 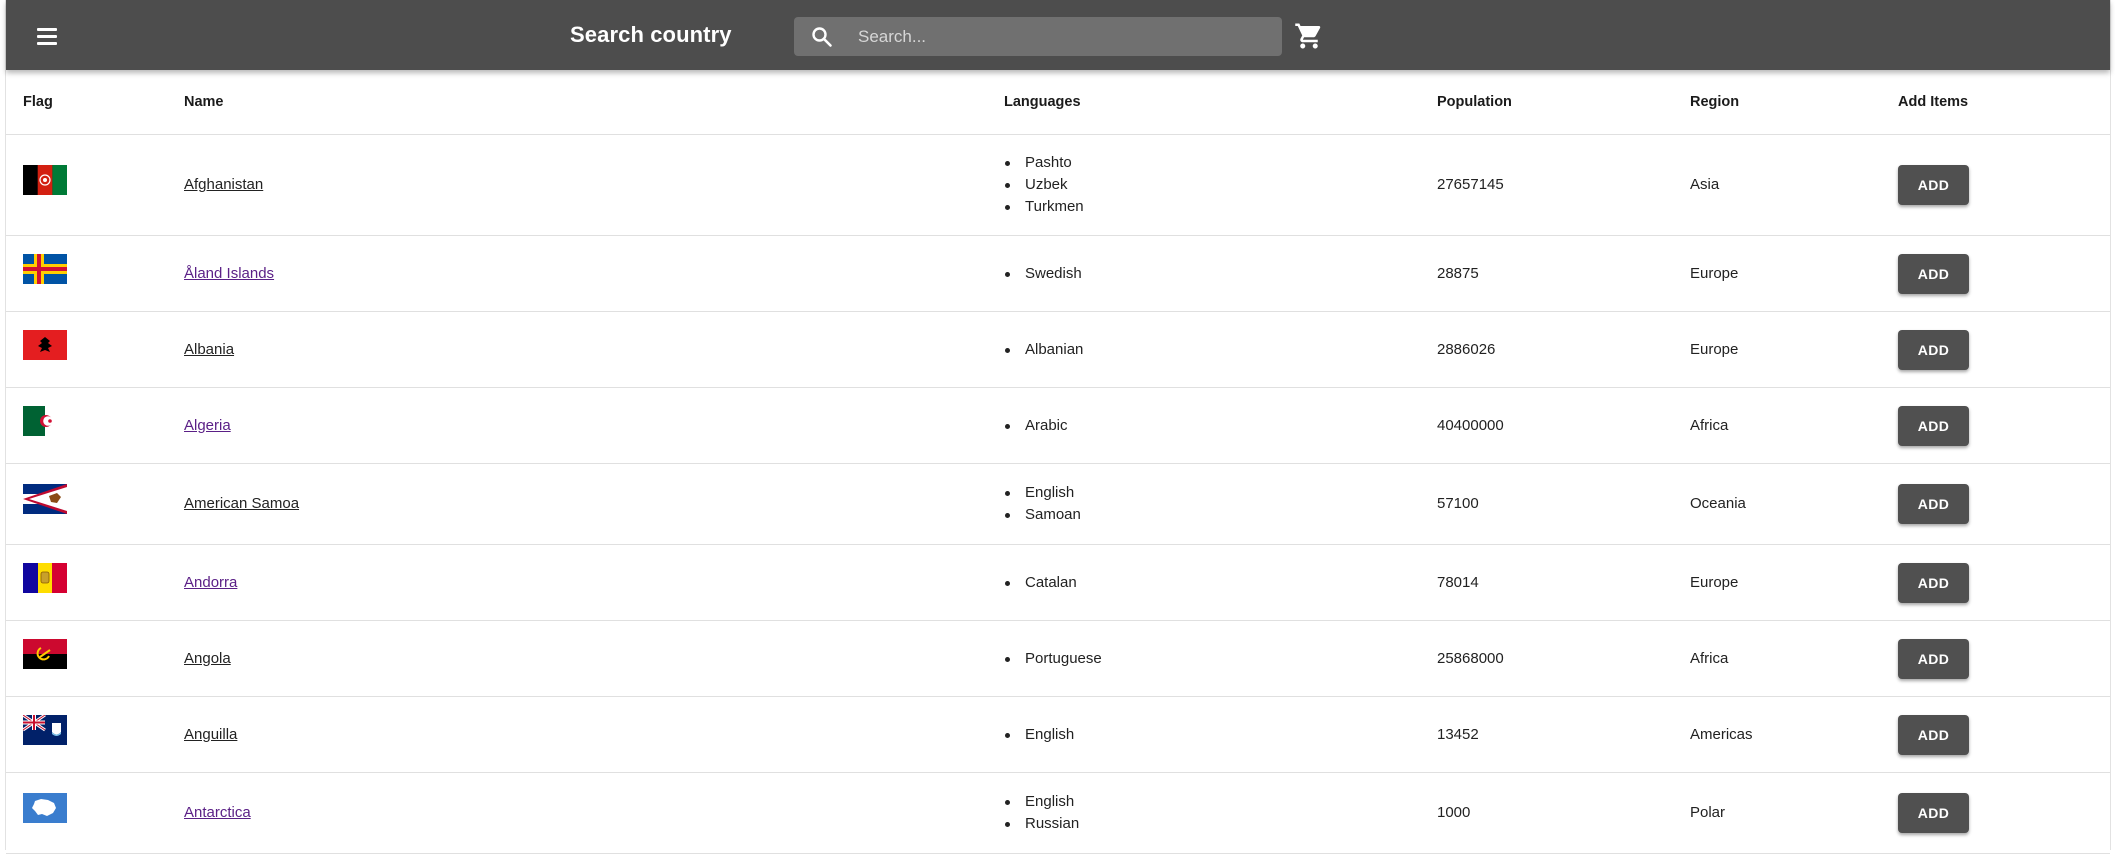 What do you see at coordinates (1309, 36) in the screenshot?
I see `cart-icon` at bounding box center [1309, 36].